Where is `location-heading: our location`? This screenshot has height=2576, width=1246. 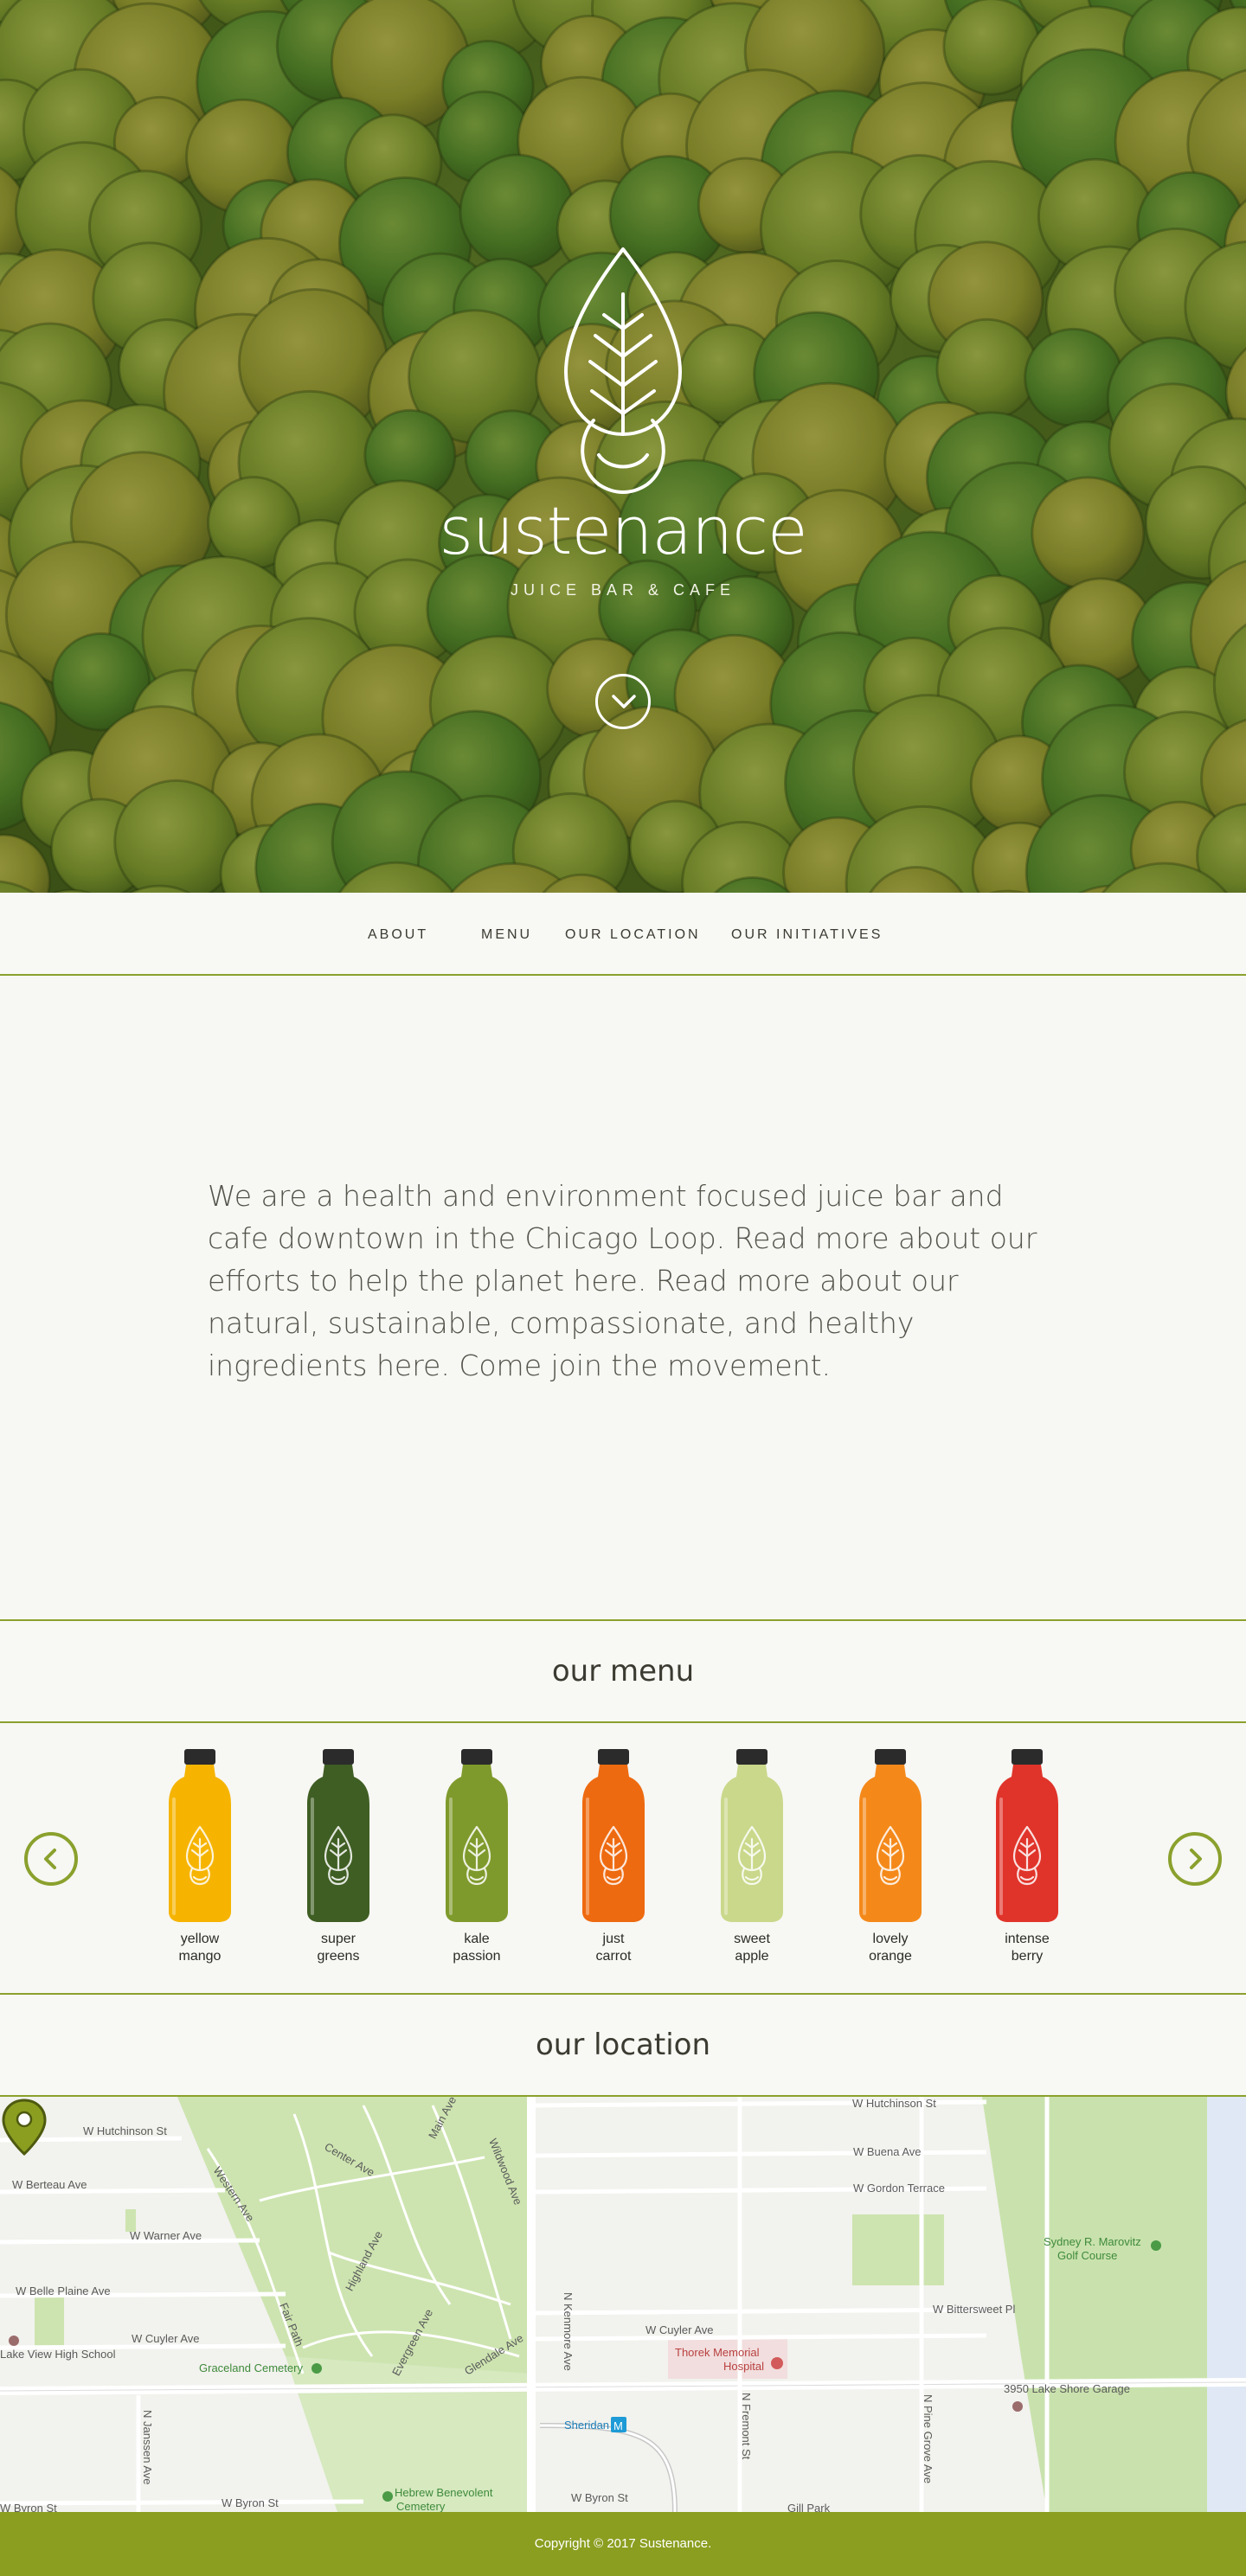
location-heading: our location is located at coordinates (623, 2045).